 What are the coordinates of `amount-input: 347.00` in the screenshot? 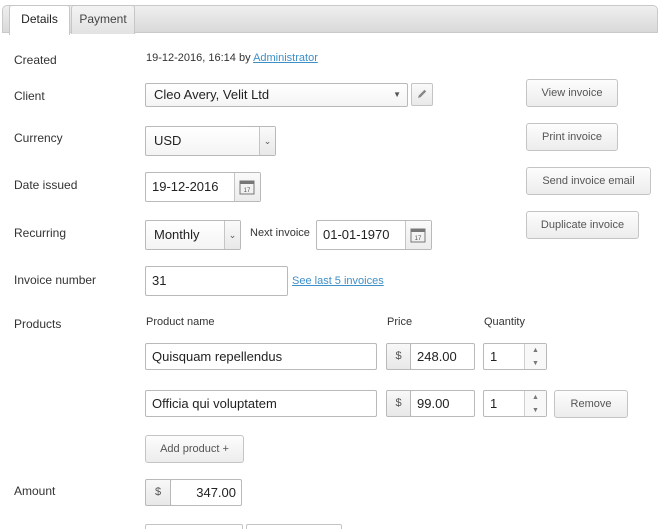 It's located at (206, 492).